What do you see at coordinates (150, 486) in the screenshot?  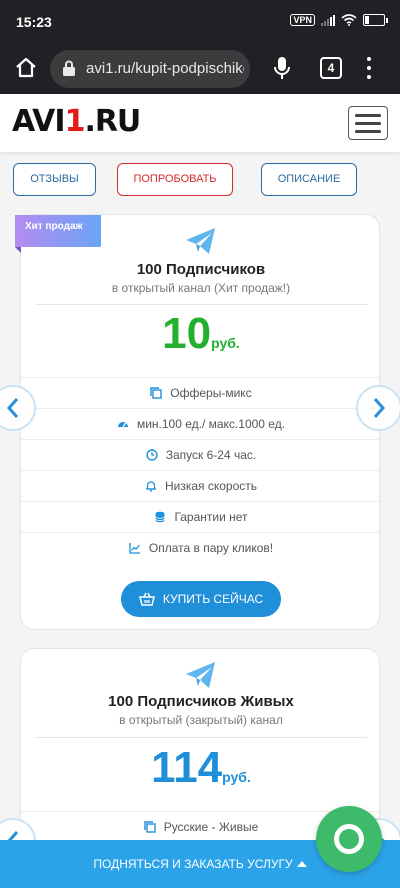 I see `bell-icon` at bounding box center [150, 486].